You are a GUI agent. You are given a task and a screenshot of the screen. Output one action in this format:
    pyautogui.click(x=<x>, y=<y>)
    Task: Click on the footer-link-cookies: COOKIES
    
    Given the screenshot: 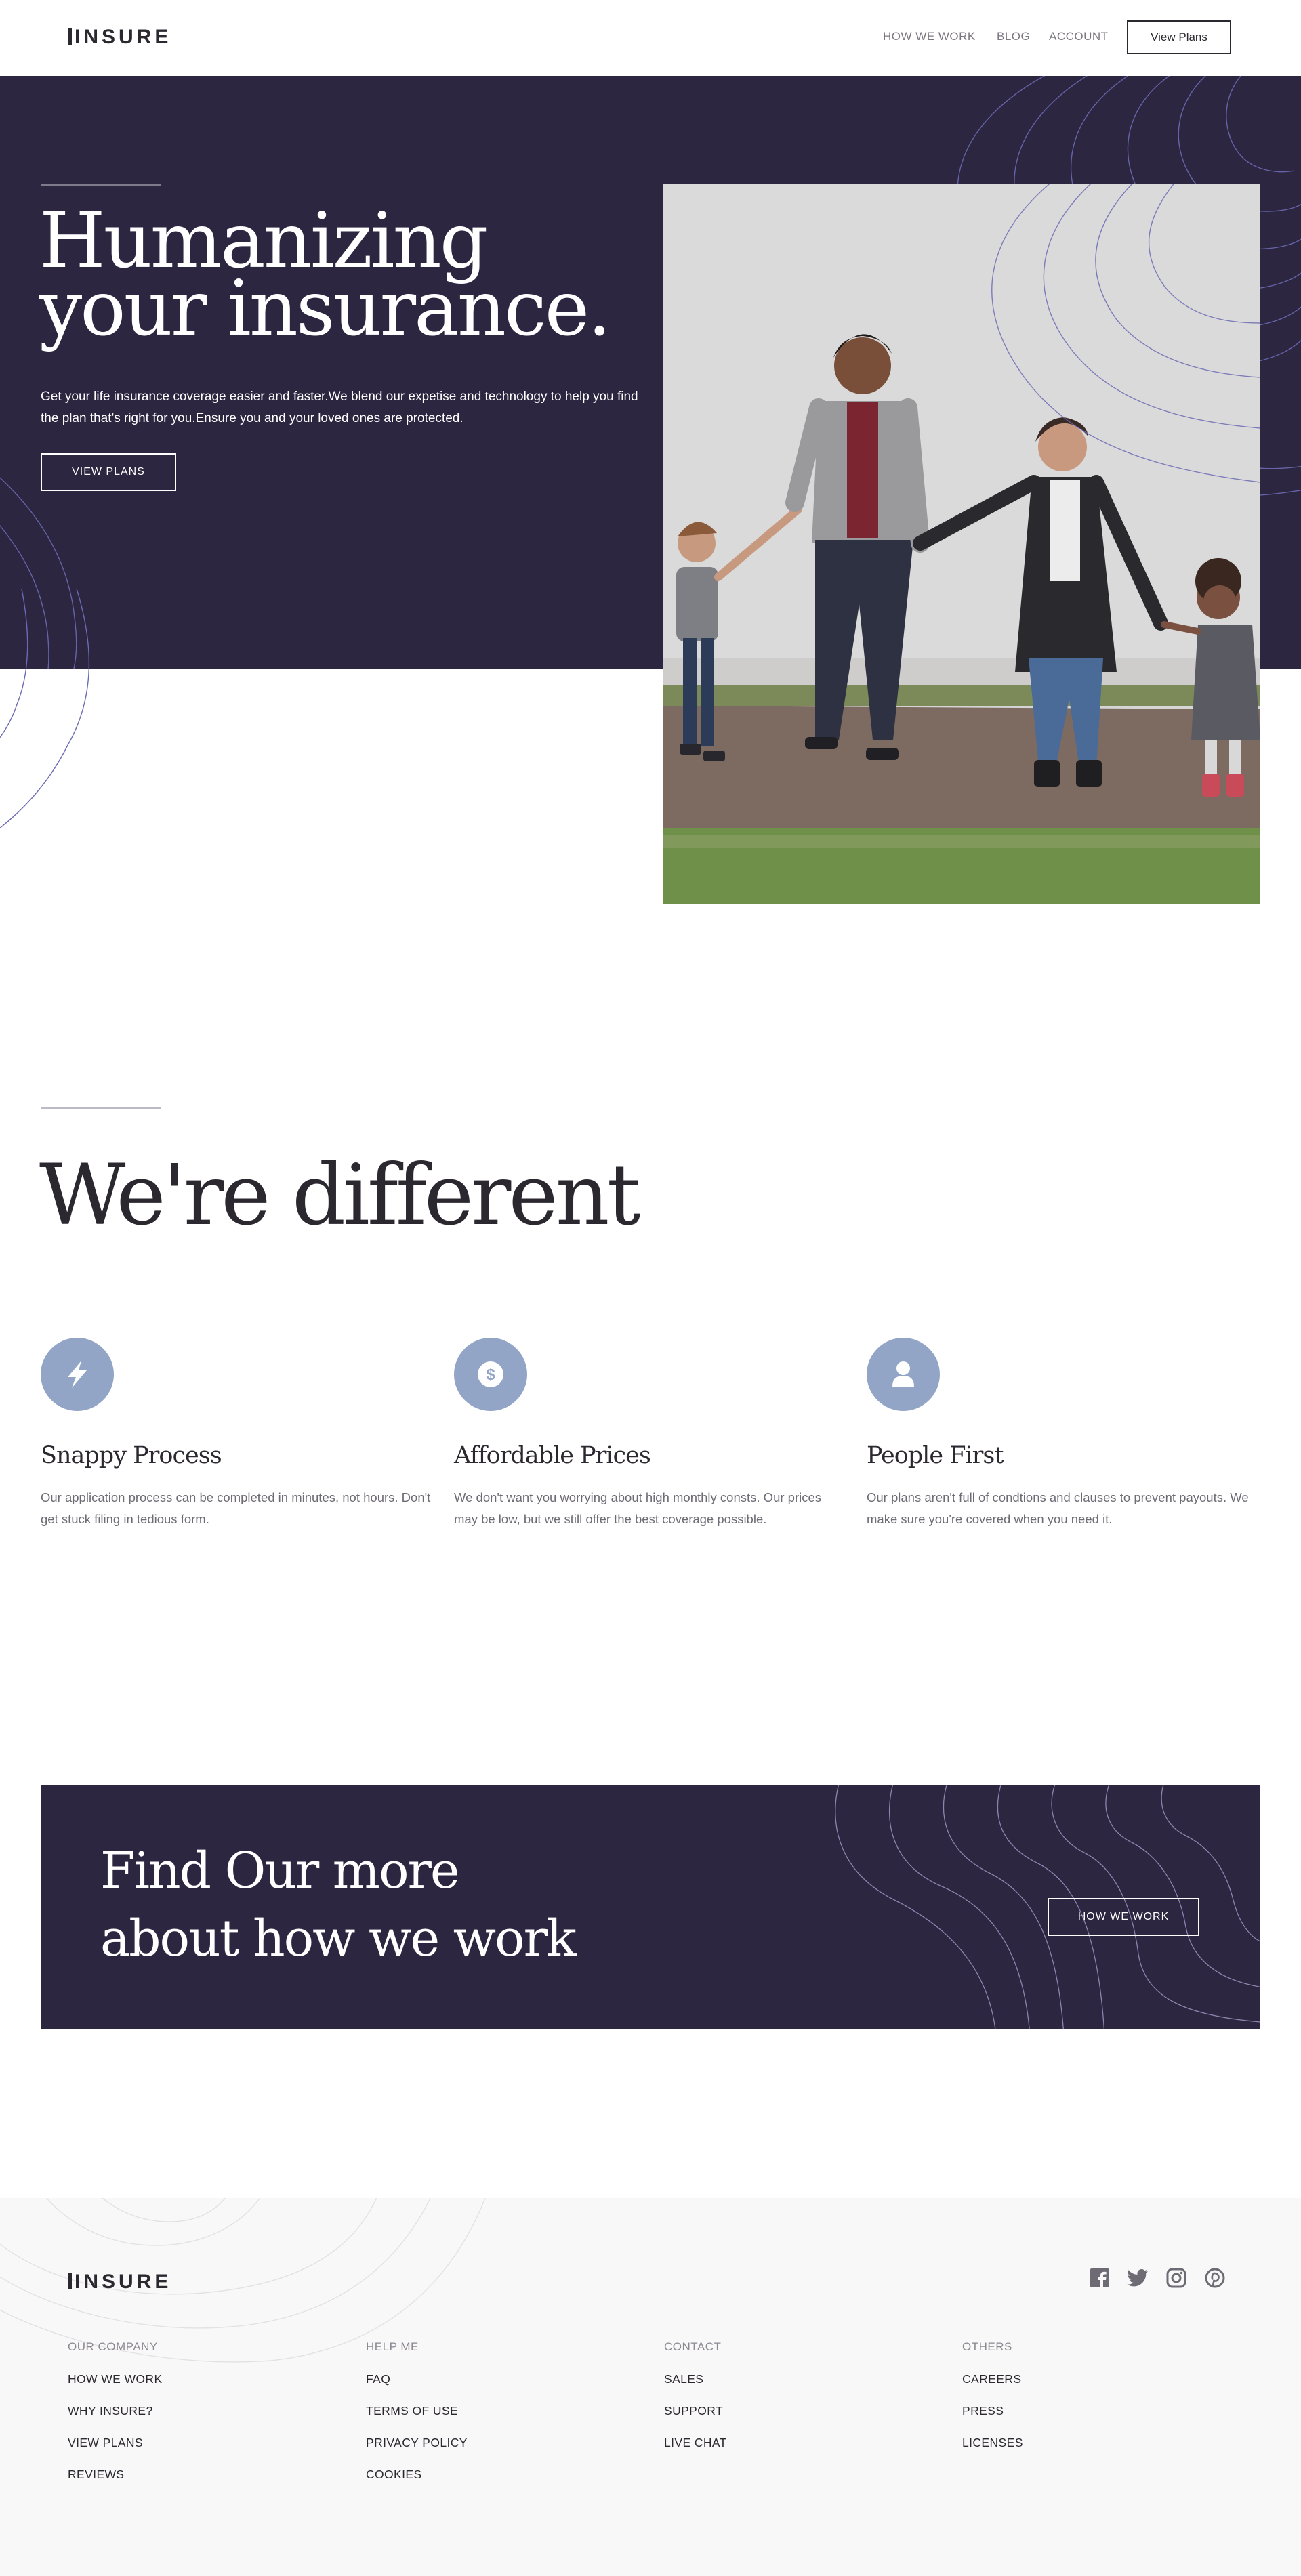 What is the action you would take?
    pyautogui.click(x=501, y=2476)
    